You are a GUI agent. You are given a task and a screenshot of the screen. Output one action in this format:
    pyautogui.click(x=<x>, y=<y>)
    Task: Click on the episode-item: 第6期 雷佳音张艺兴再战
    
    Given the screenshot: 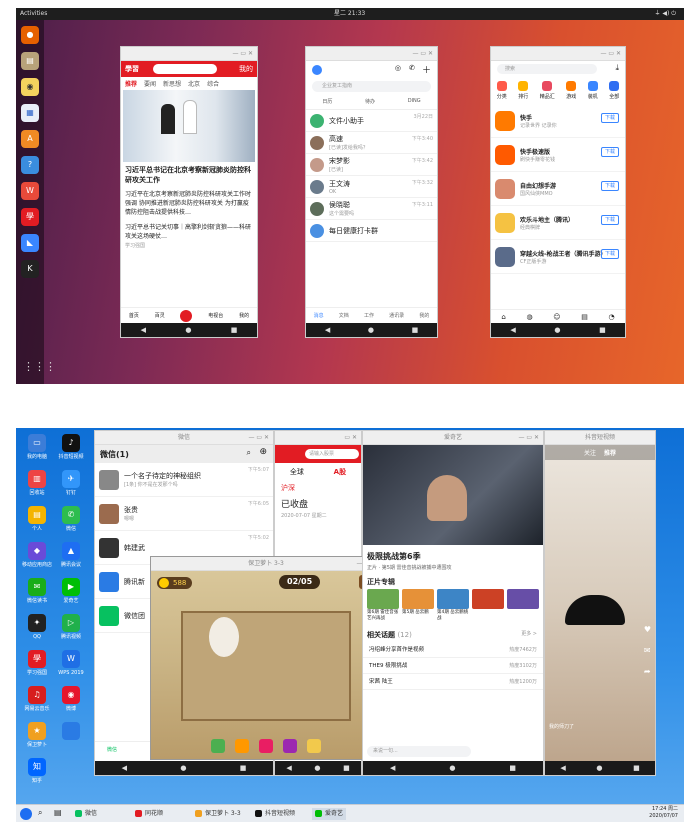 What is the action you would take?
    pyautogui.click(x=383, y=605)
    